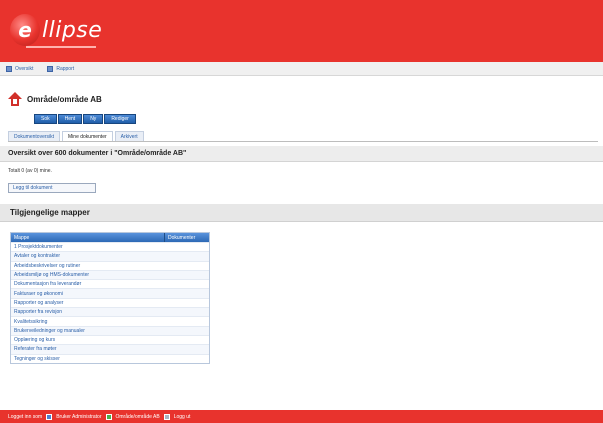  I want to click on tab-archived: Arkivert, so click(129, 136).